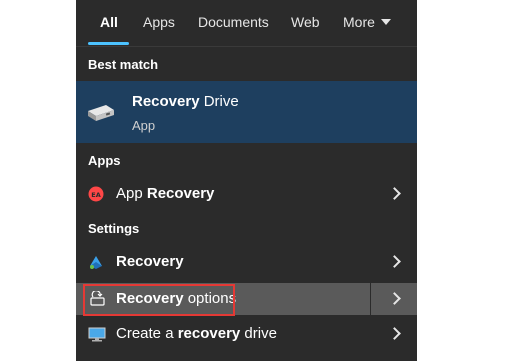 This screenshot has height=361, width=510. I want to click on svg-text: EA, so click(95, 195).